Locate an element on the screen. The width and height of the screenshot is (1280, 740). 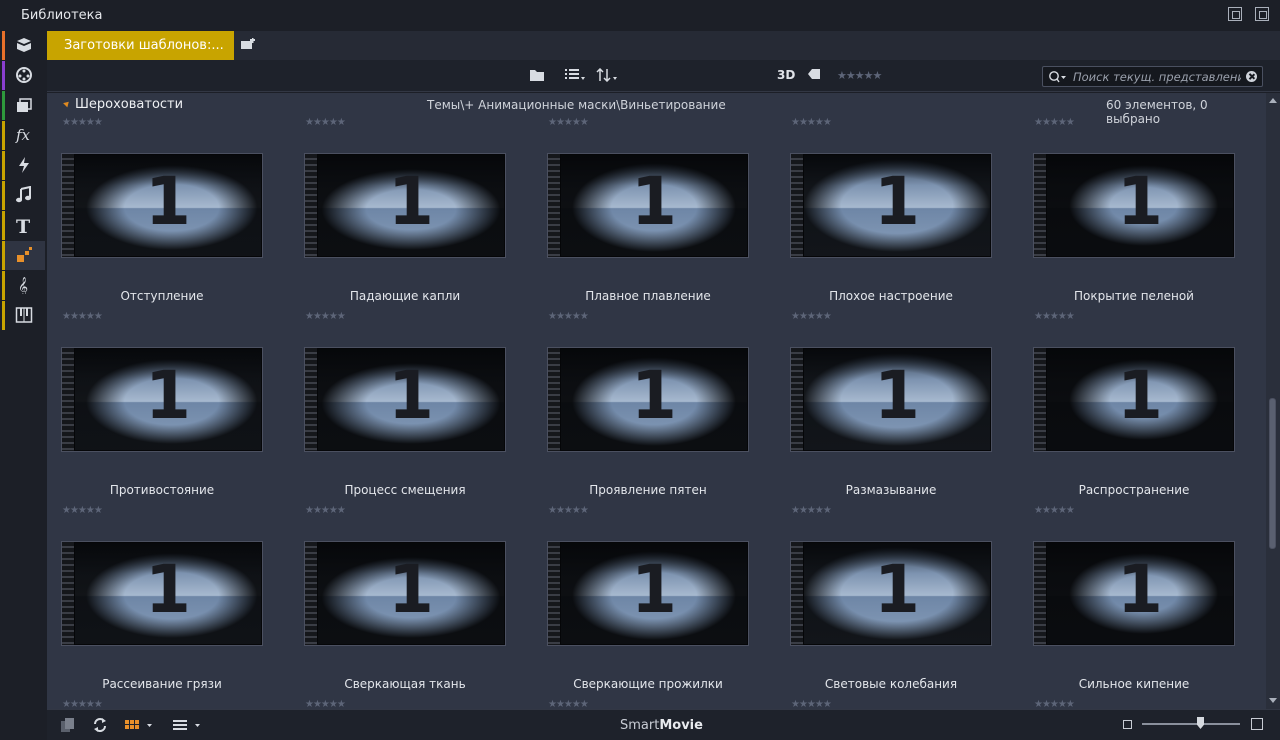
template-card: 1 Размазывание ★★★★★ is located at coordinates (897, 444).